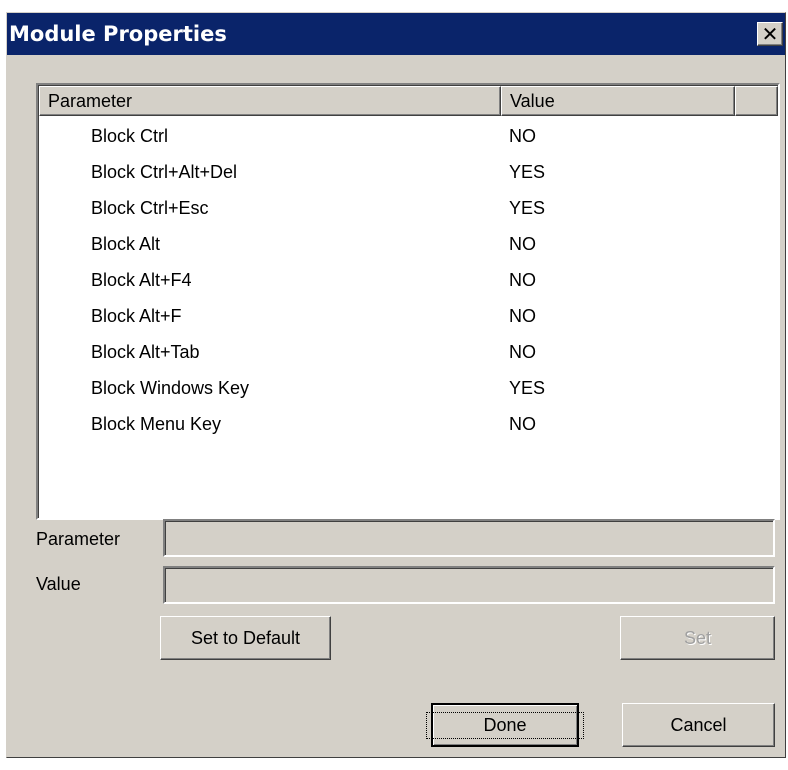 The height and width of the screenshot is (770, 788). I want to click on list-row: Block Alt+F4 NO, so click(408, 280).